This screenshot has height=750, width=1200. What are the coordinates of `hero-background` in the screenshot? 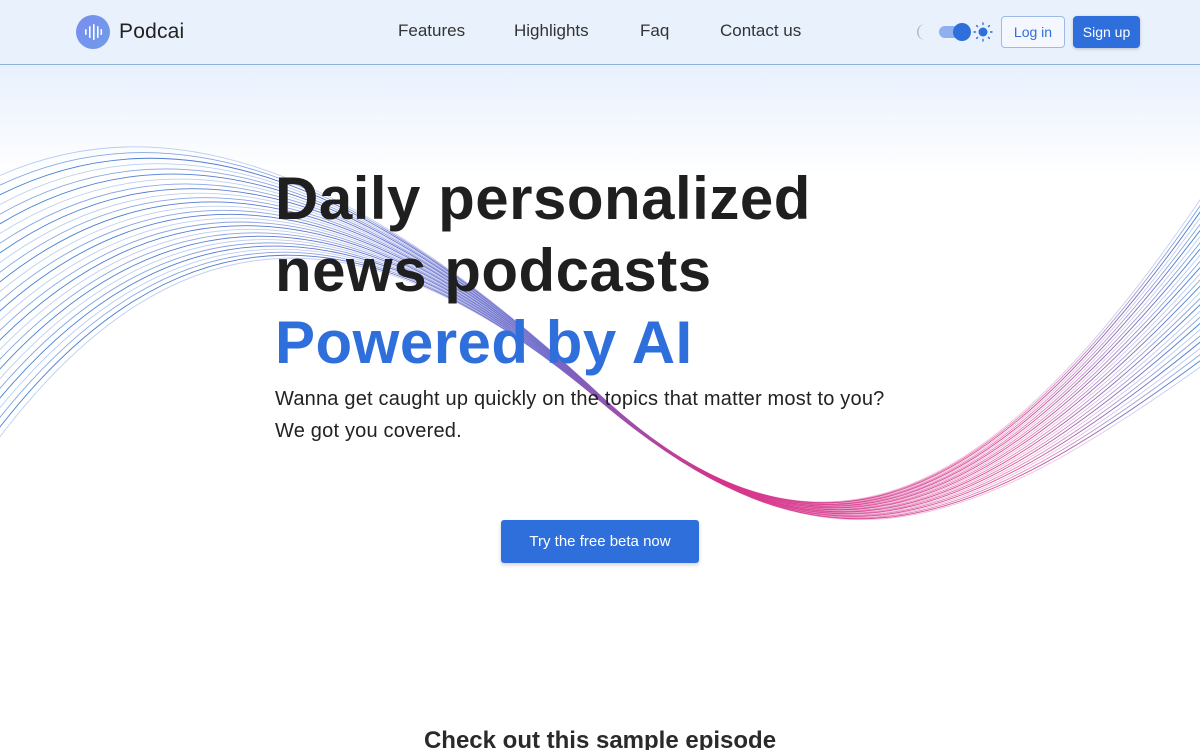 It's located at (600, 120).